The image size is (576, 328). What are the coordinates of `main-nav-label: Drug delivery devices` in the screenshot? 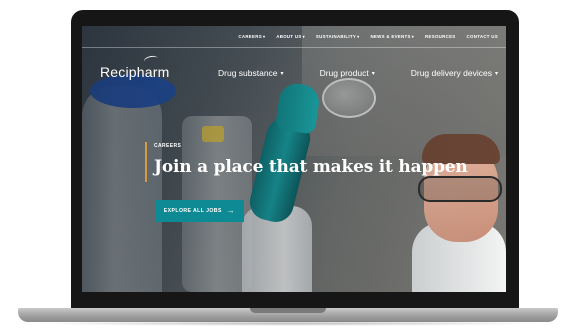 It's located at (451, 73).